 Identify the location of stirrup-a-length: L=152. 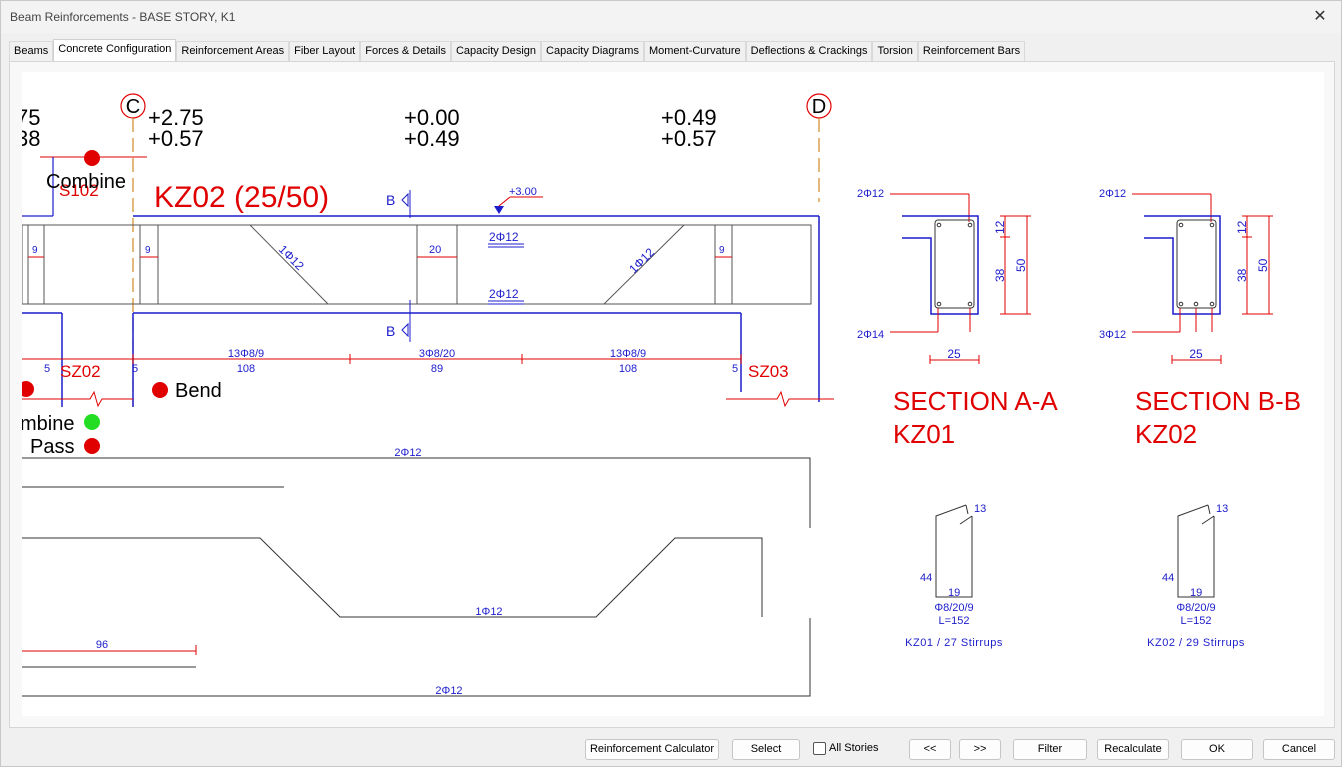
(954, 621).